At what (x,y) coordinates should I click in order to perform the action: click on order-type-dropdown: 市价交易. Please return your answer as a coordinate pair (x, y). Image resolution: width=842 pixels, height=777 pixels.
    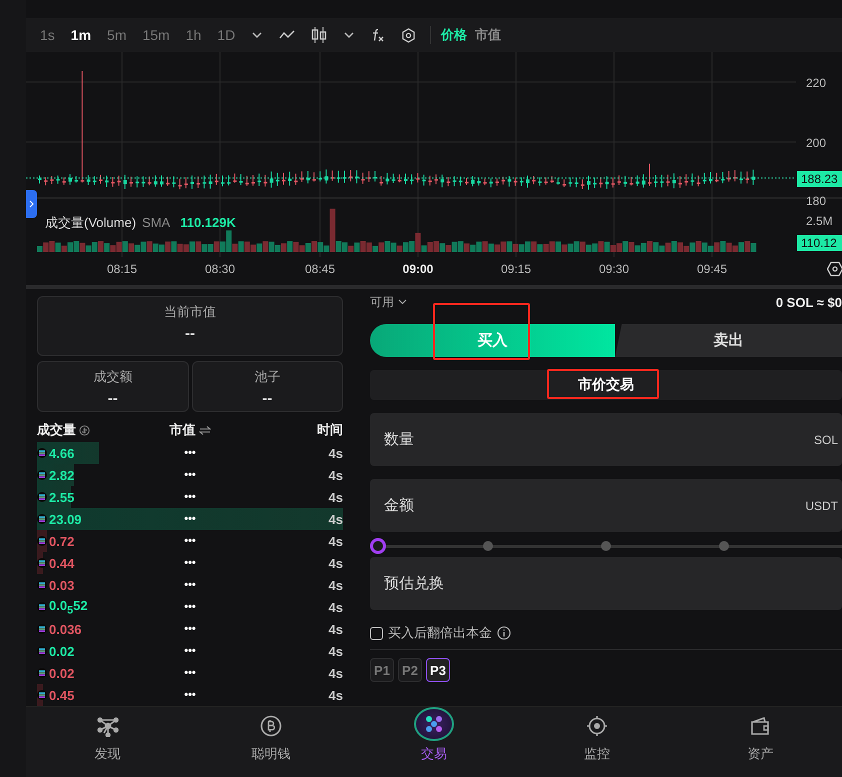
    Looking at the image, I should click on (606, 385).